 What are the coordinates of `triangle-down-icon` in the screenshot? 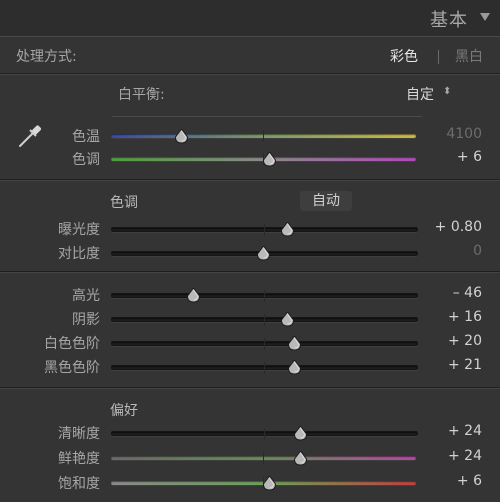 It's located at (485, 17).